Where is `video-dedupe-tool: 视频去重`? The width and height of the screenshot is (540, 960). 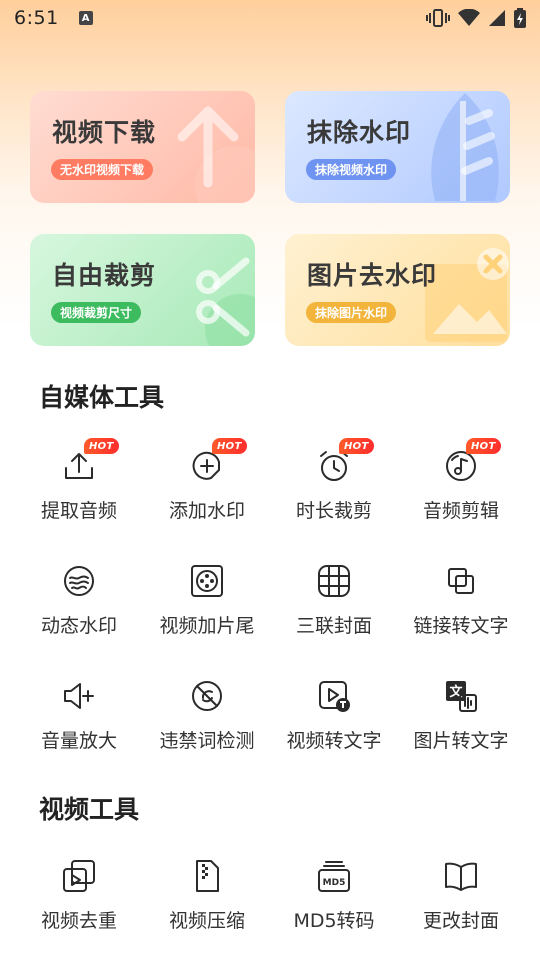 video-dedupe-tool: 视频去重 is located at coordinates (79, 906).